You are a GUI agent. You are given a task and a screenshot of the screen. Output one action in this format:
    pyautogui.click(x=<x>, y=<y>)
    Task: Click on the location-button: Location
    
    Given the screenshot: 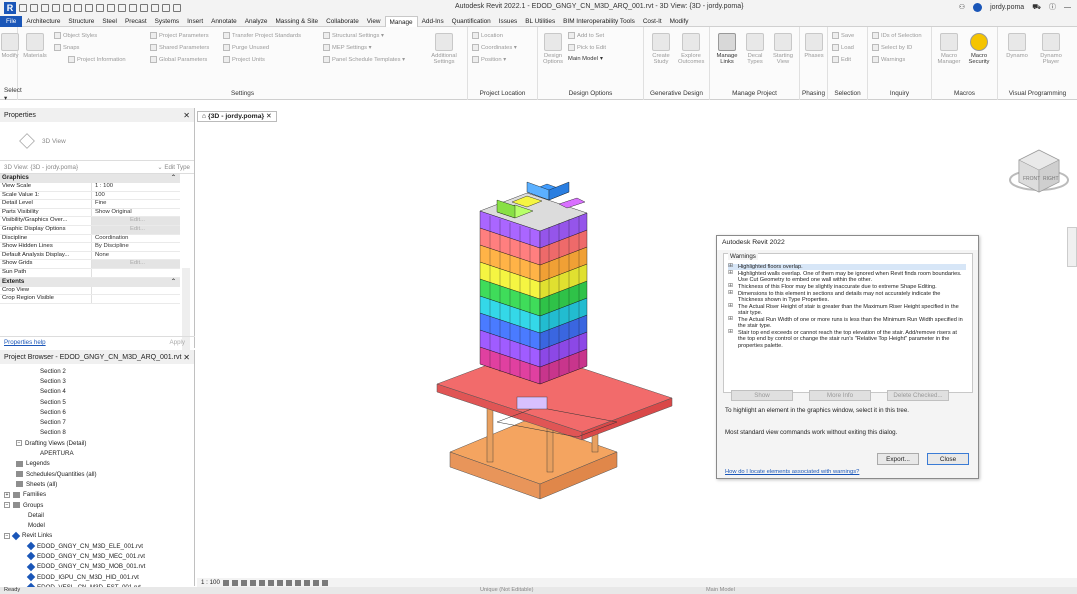 What is the action you would take?
    pyautogui.click(x=487, y=35)
    